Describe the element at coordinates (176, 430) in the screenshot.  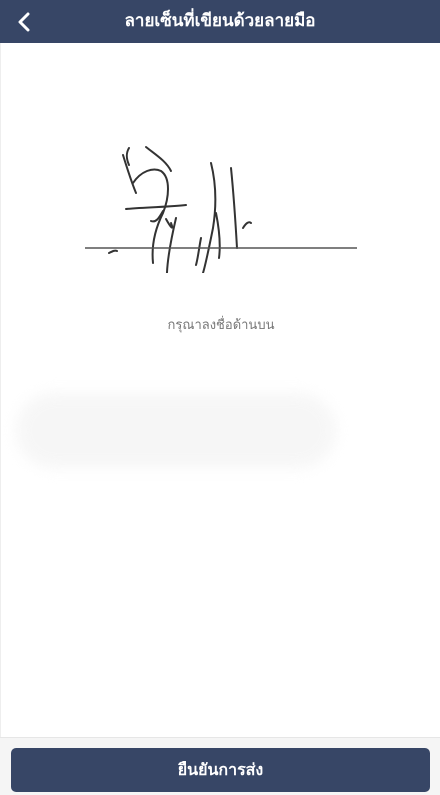
I see `blurred-overlay` at that location.